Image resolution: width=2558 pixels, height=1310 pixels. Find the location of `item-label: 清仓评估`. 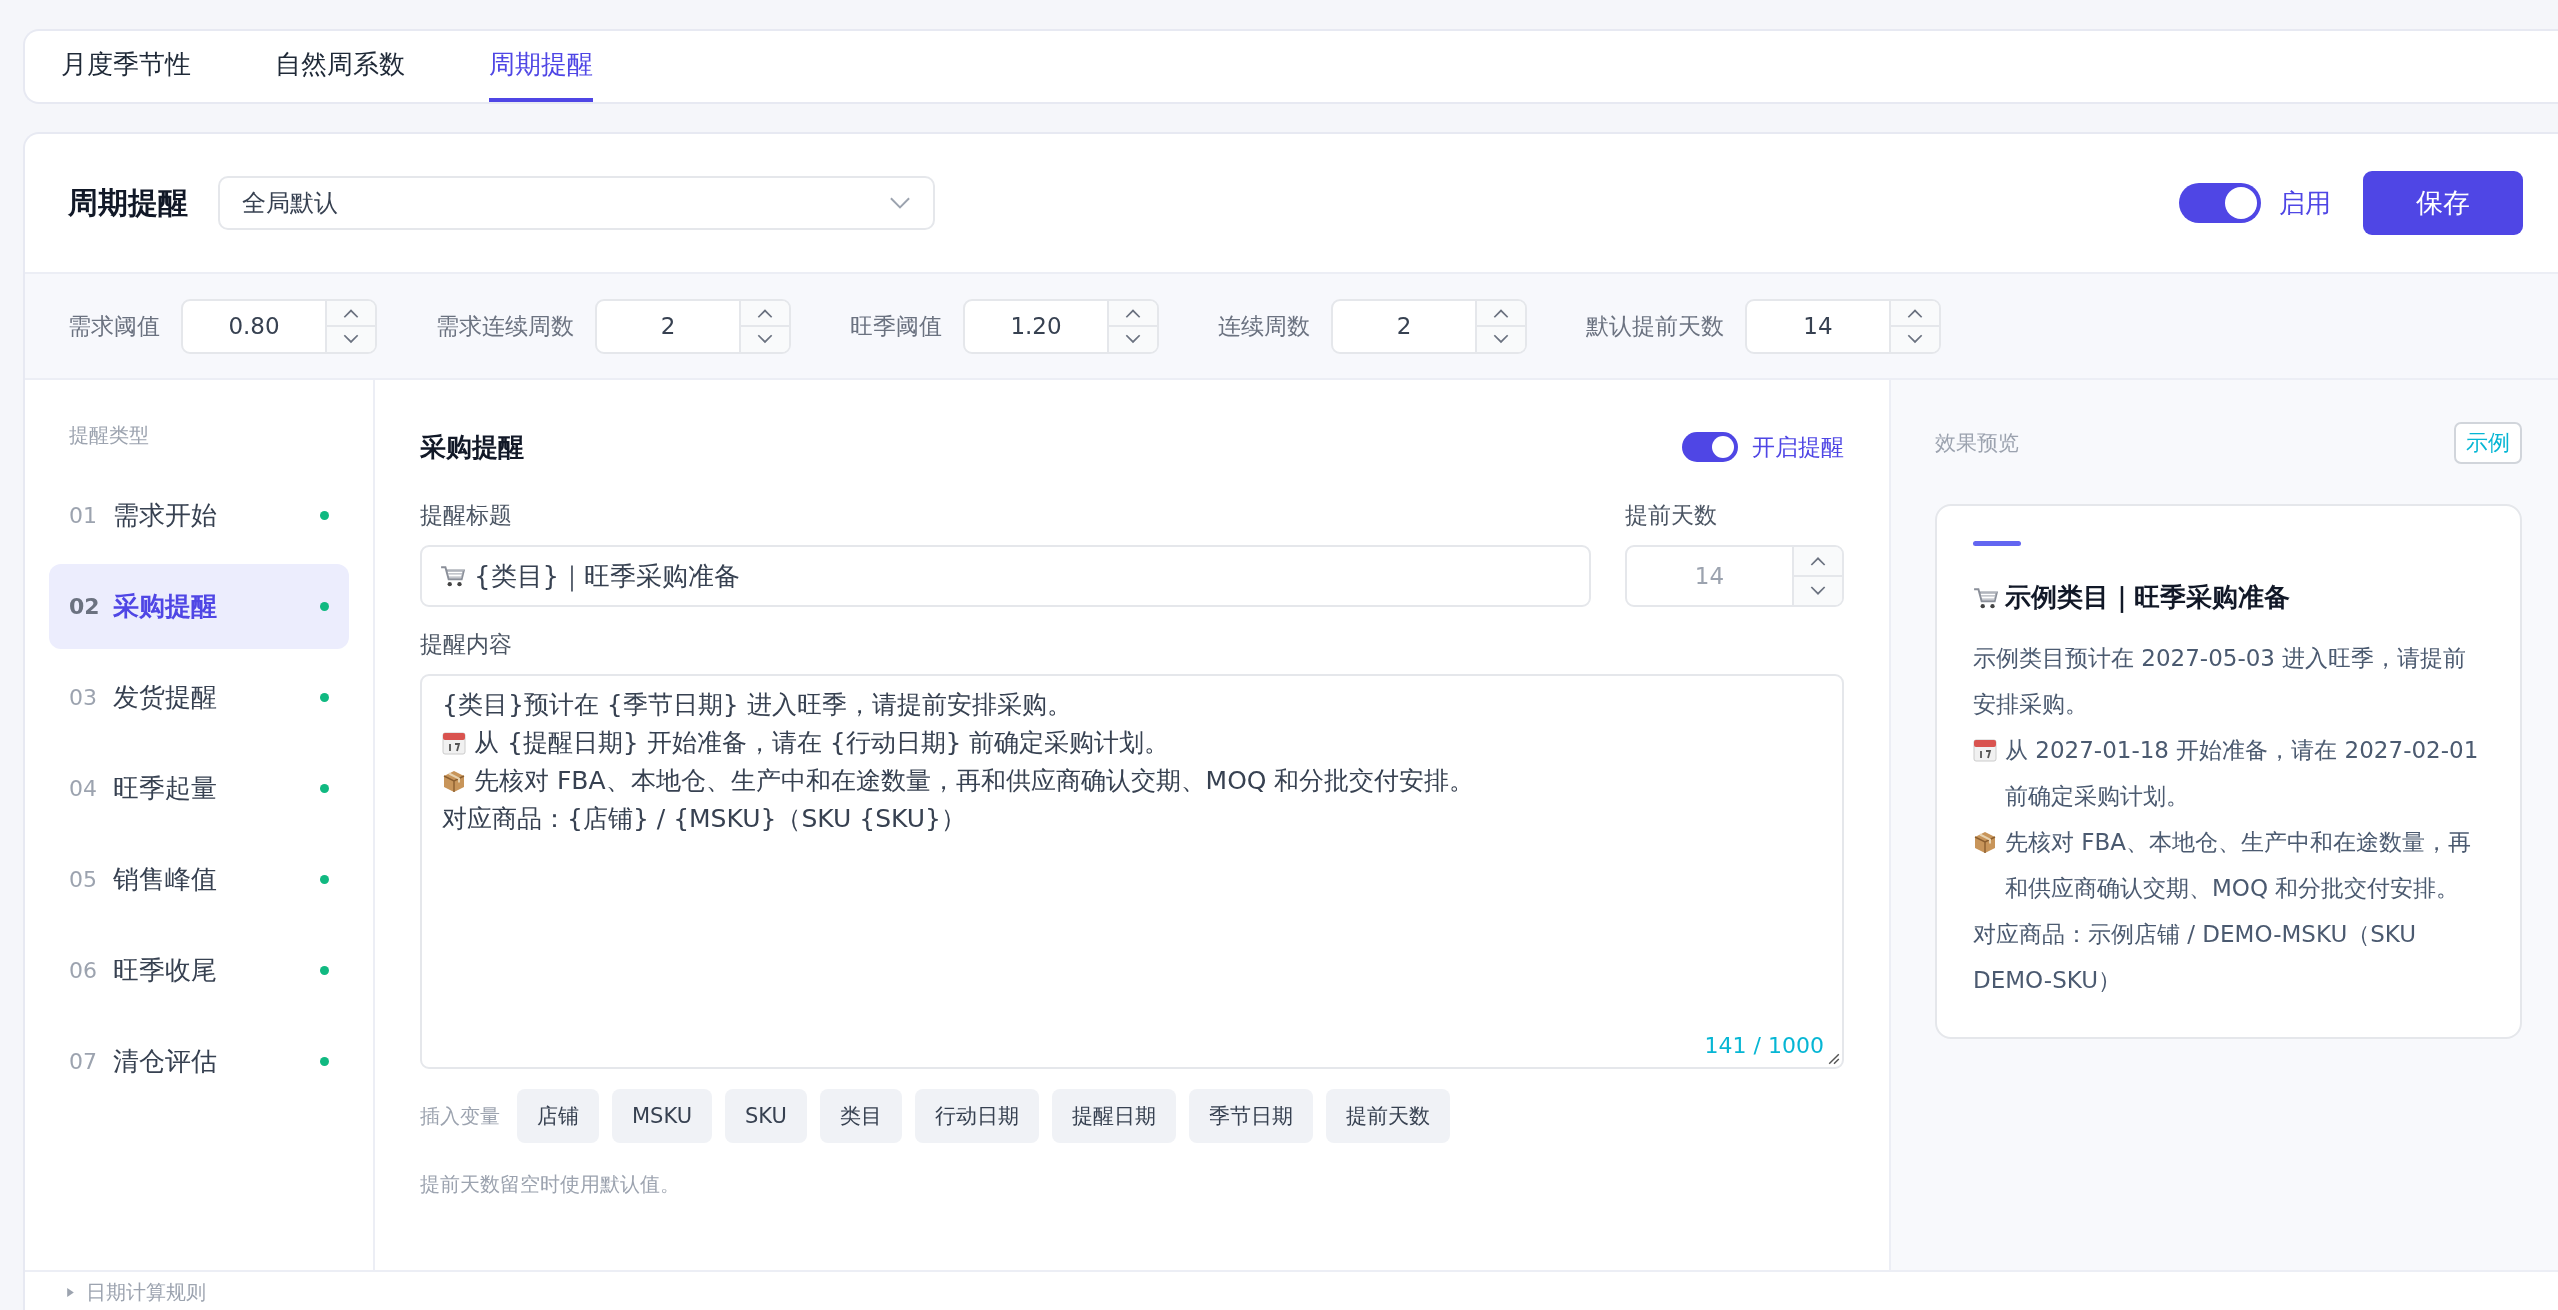

item-label: 清仓评估 is located at coordinates (165, 1061).